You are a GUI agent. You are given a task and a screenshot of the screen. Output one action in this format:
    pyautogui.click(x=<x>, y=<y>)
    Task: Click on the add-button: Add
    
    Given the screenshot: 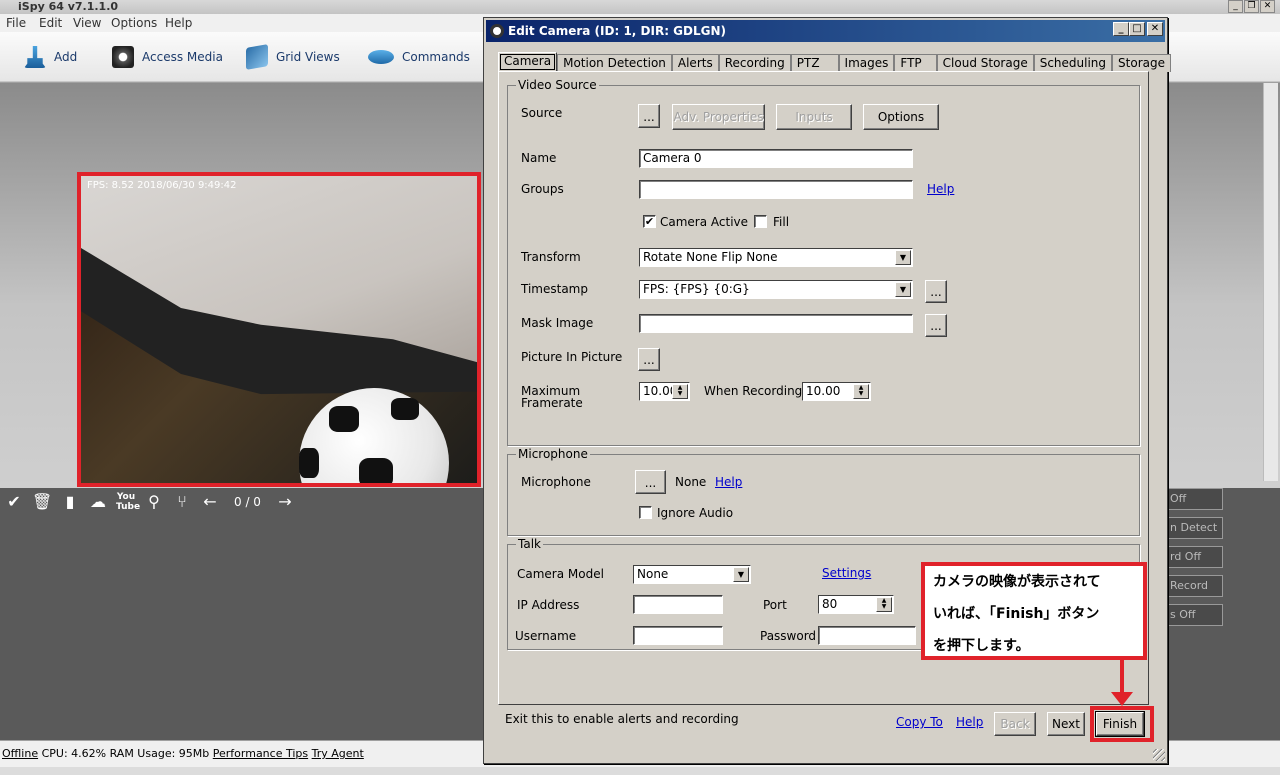 What is the action you would take?
    pyautogui.click(x=50, y=57)
    